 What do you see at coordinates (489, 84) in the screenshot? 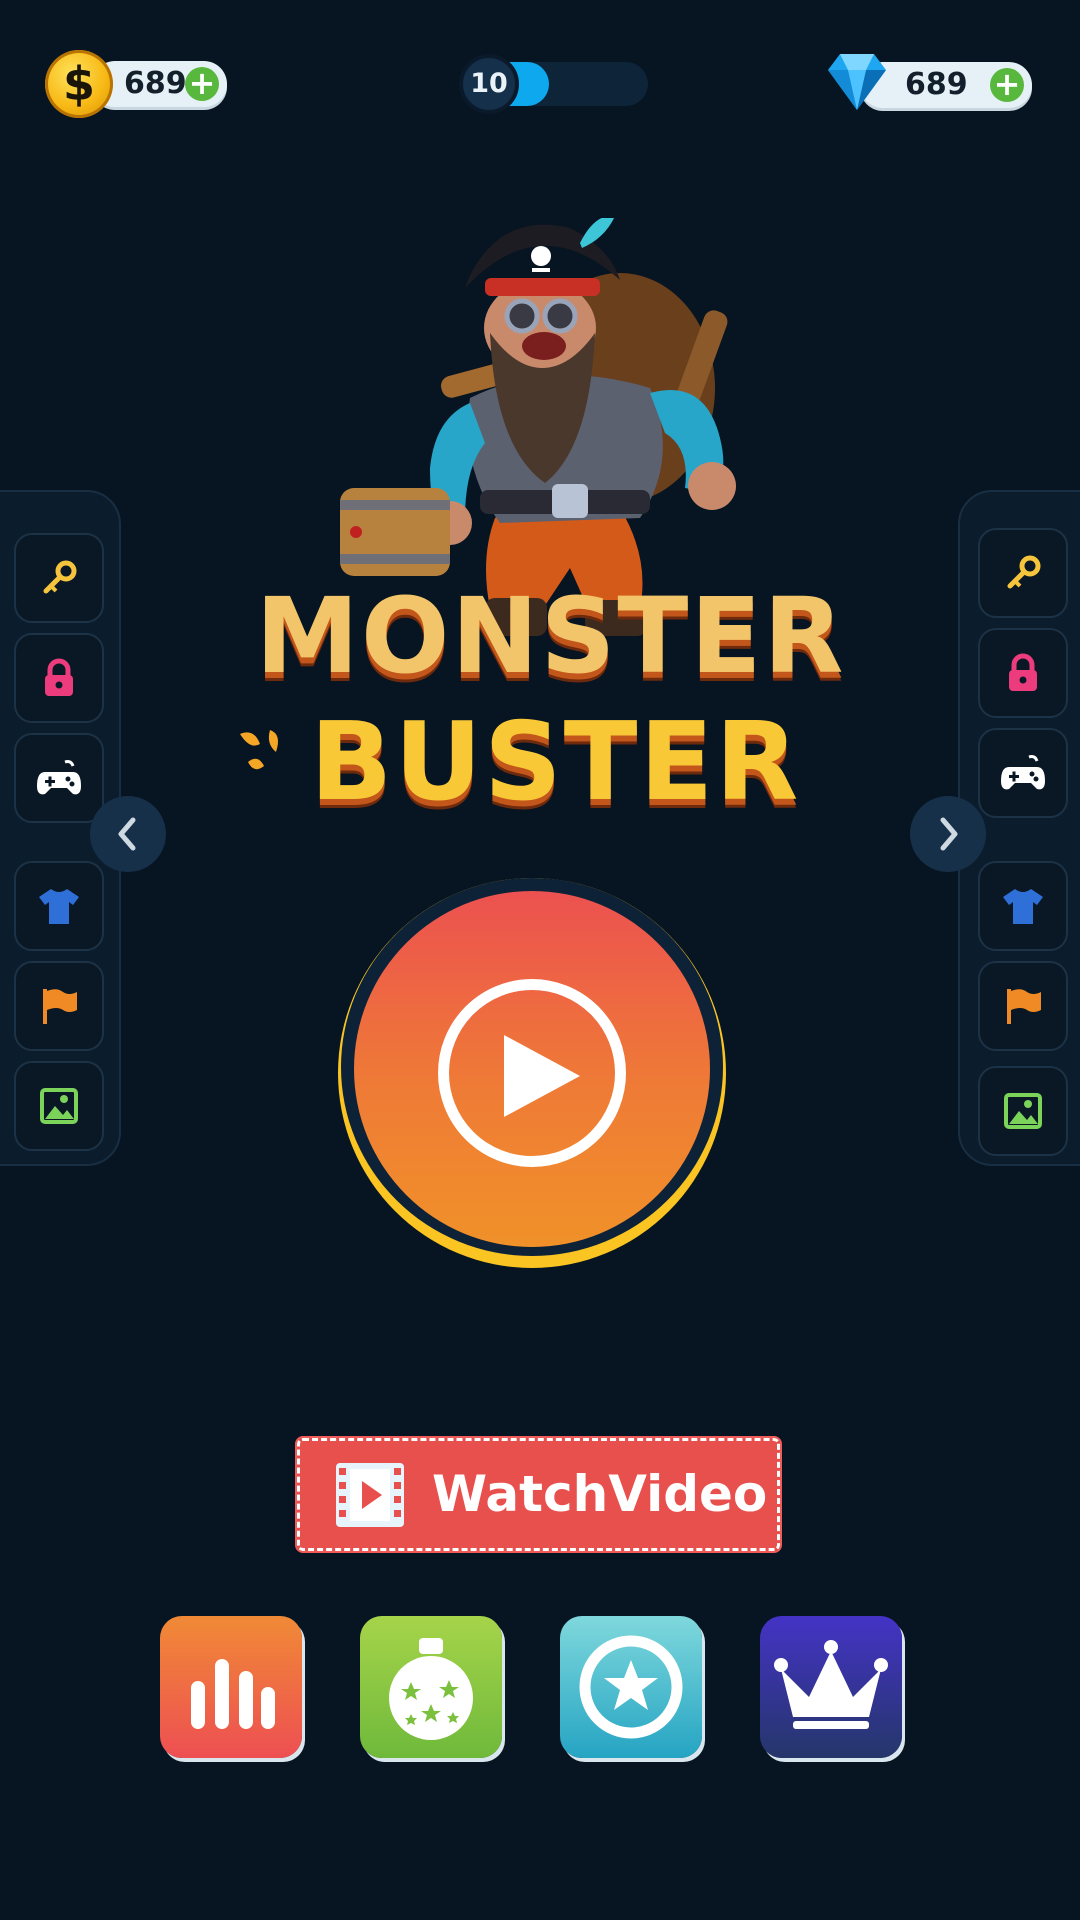
I see `level-badge: 10` at bounding box center [489, 84].